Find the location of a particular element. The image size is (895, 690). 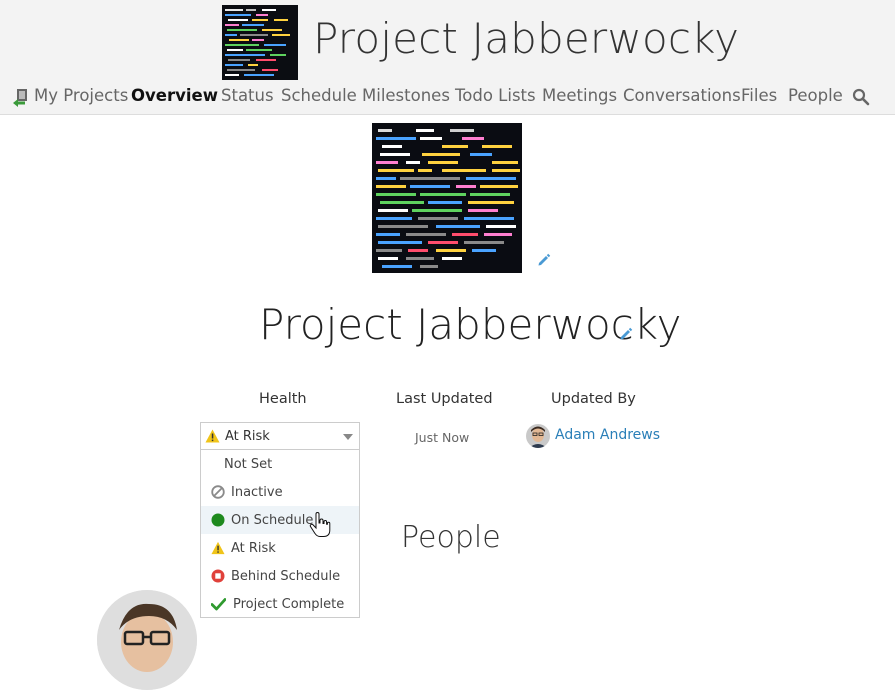

nav-files: Files is located at coordinates (759, 95).